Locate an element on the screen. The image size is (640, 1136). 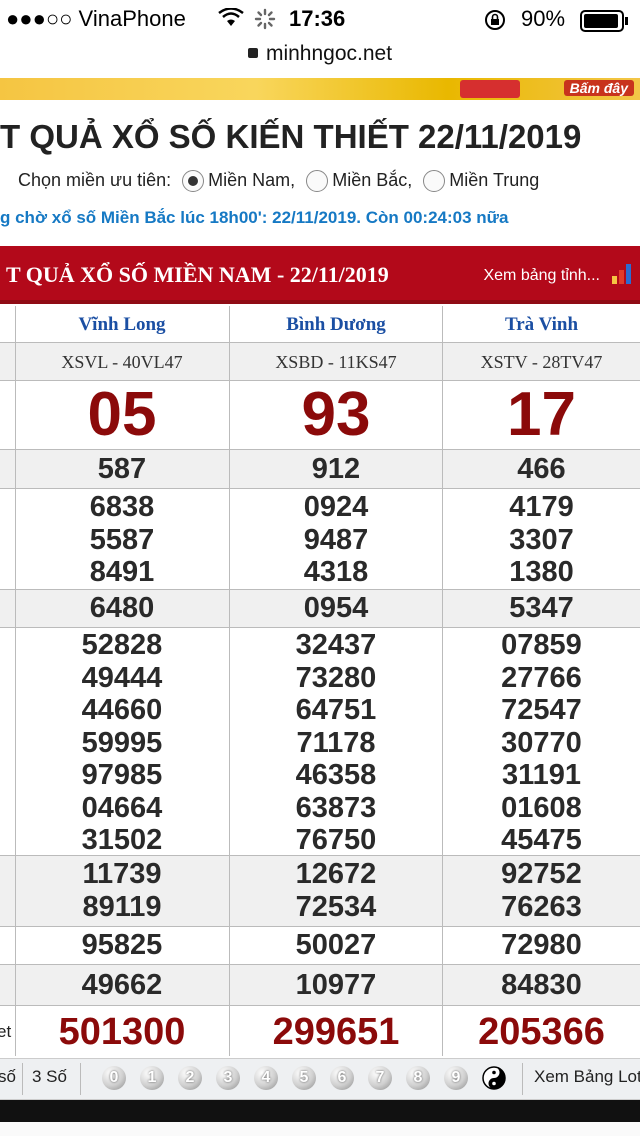
table-row-g8: 05 93 17 is located at coordinates (320, 415).